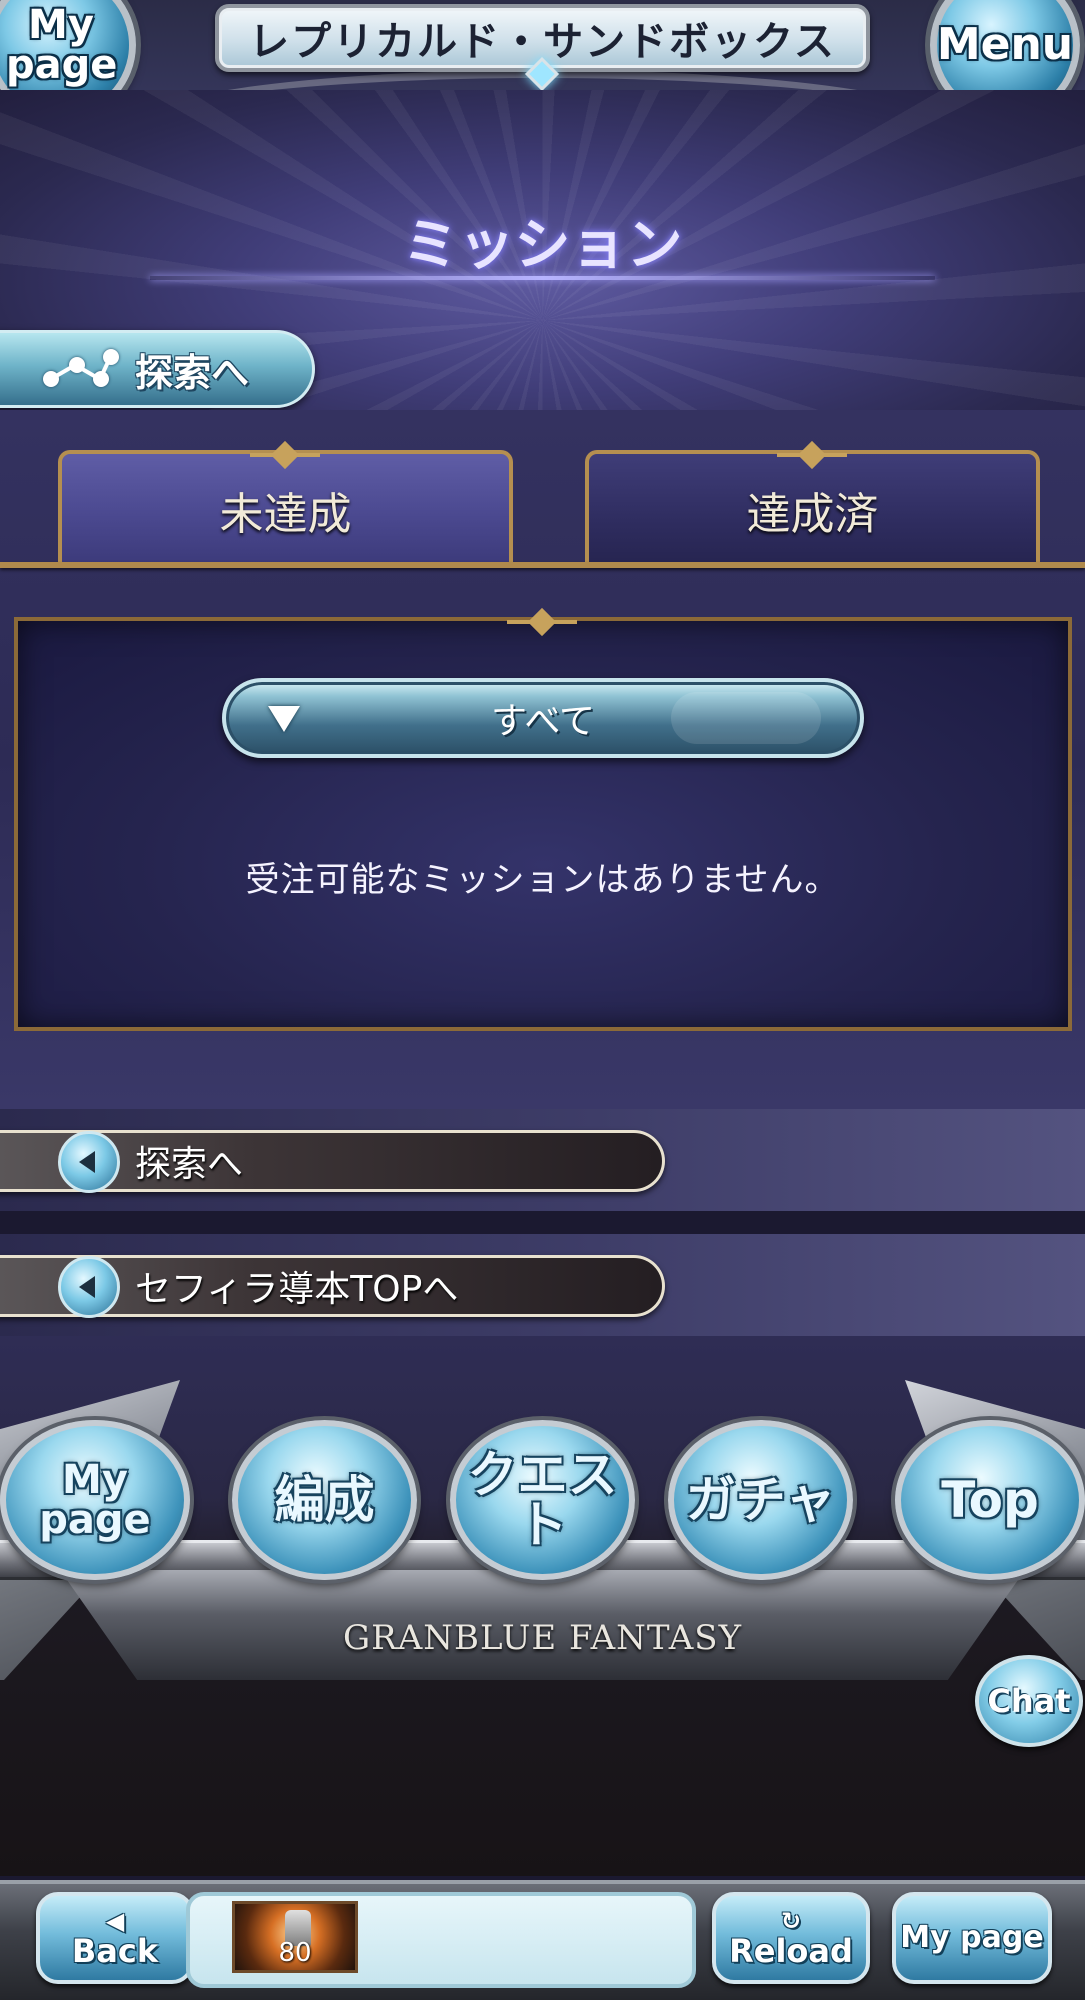  What do you see at coordinates (542, 622) in the screenshot?
I see `panel-ornament-icon` at bounding box center [542, 622].